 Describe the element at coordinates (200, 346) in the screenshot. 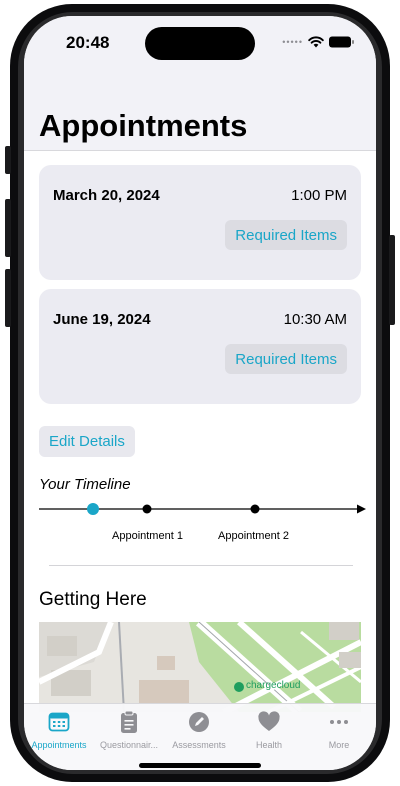

I see `appointment-card-2: June 19, 2024 10:30 AM Required Items` at that location.